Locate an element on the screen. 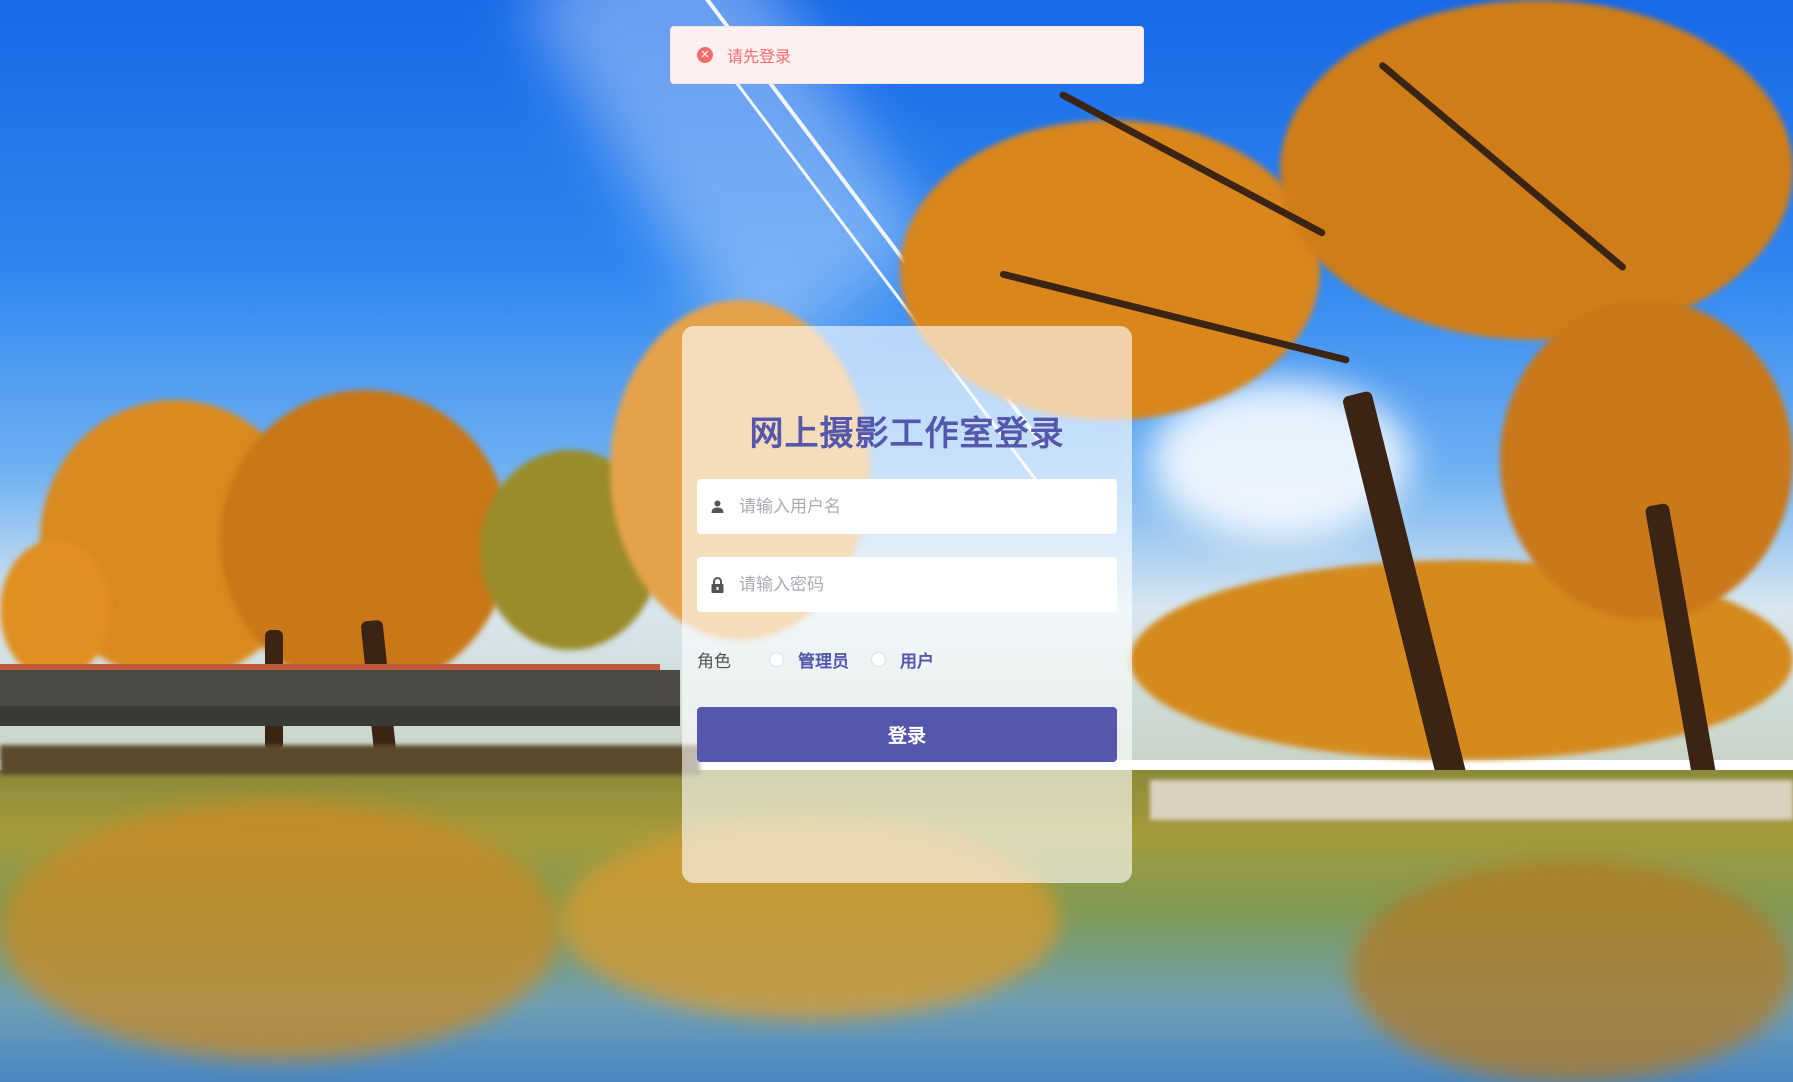 The height and width of the screenshot is (1082, 1793). login-card: 网上摄影工作室登录 角色 管理员 用户 登录 is located at coordinates (907, 604).